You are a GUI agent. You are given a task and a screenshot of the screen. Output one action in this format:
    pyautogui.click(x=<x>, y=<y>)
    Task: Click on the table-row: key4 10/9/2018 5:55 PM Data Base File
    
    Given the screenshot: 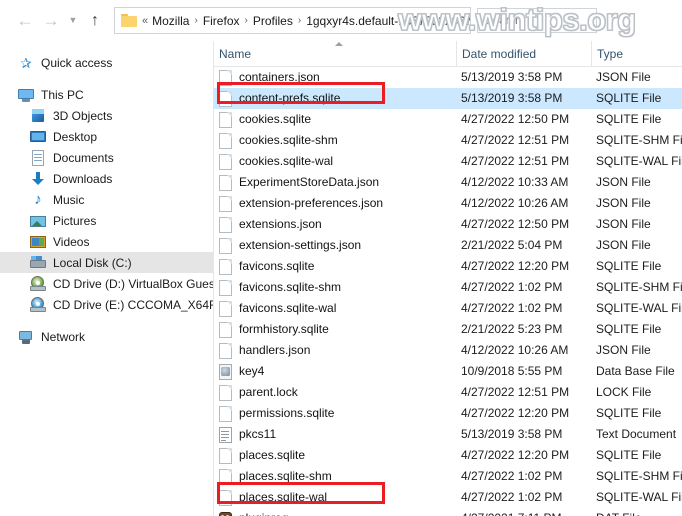 What is the action you would take?
    pyautogui.click(x=448, y=371)
    